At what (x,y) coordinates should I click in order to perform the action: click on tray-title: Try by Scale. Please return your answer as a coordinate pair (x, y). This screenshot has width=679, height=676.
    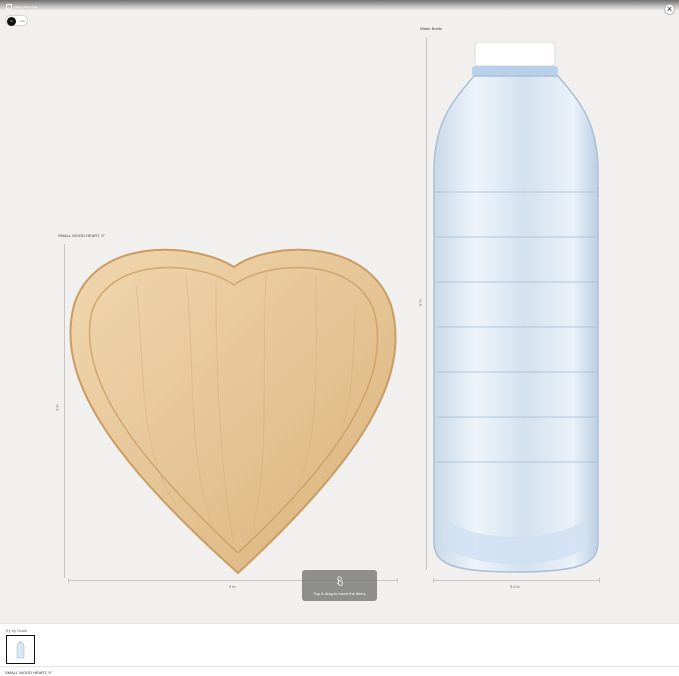
    Looking at the image, I should click on (16, 630).